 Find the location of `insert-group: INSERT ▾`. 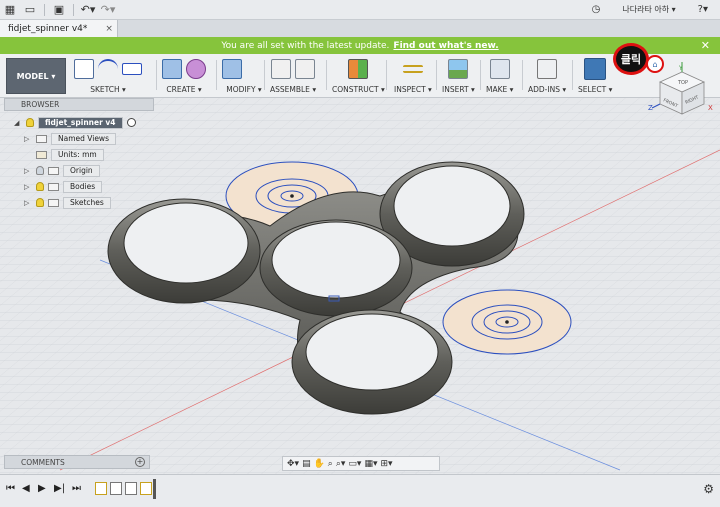

insert-group: INSERT ▾ is located at coordinates (458, 76).